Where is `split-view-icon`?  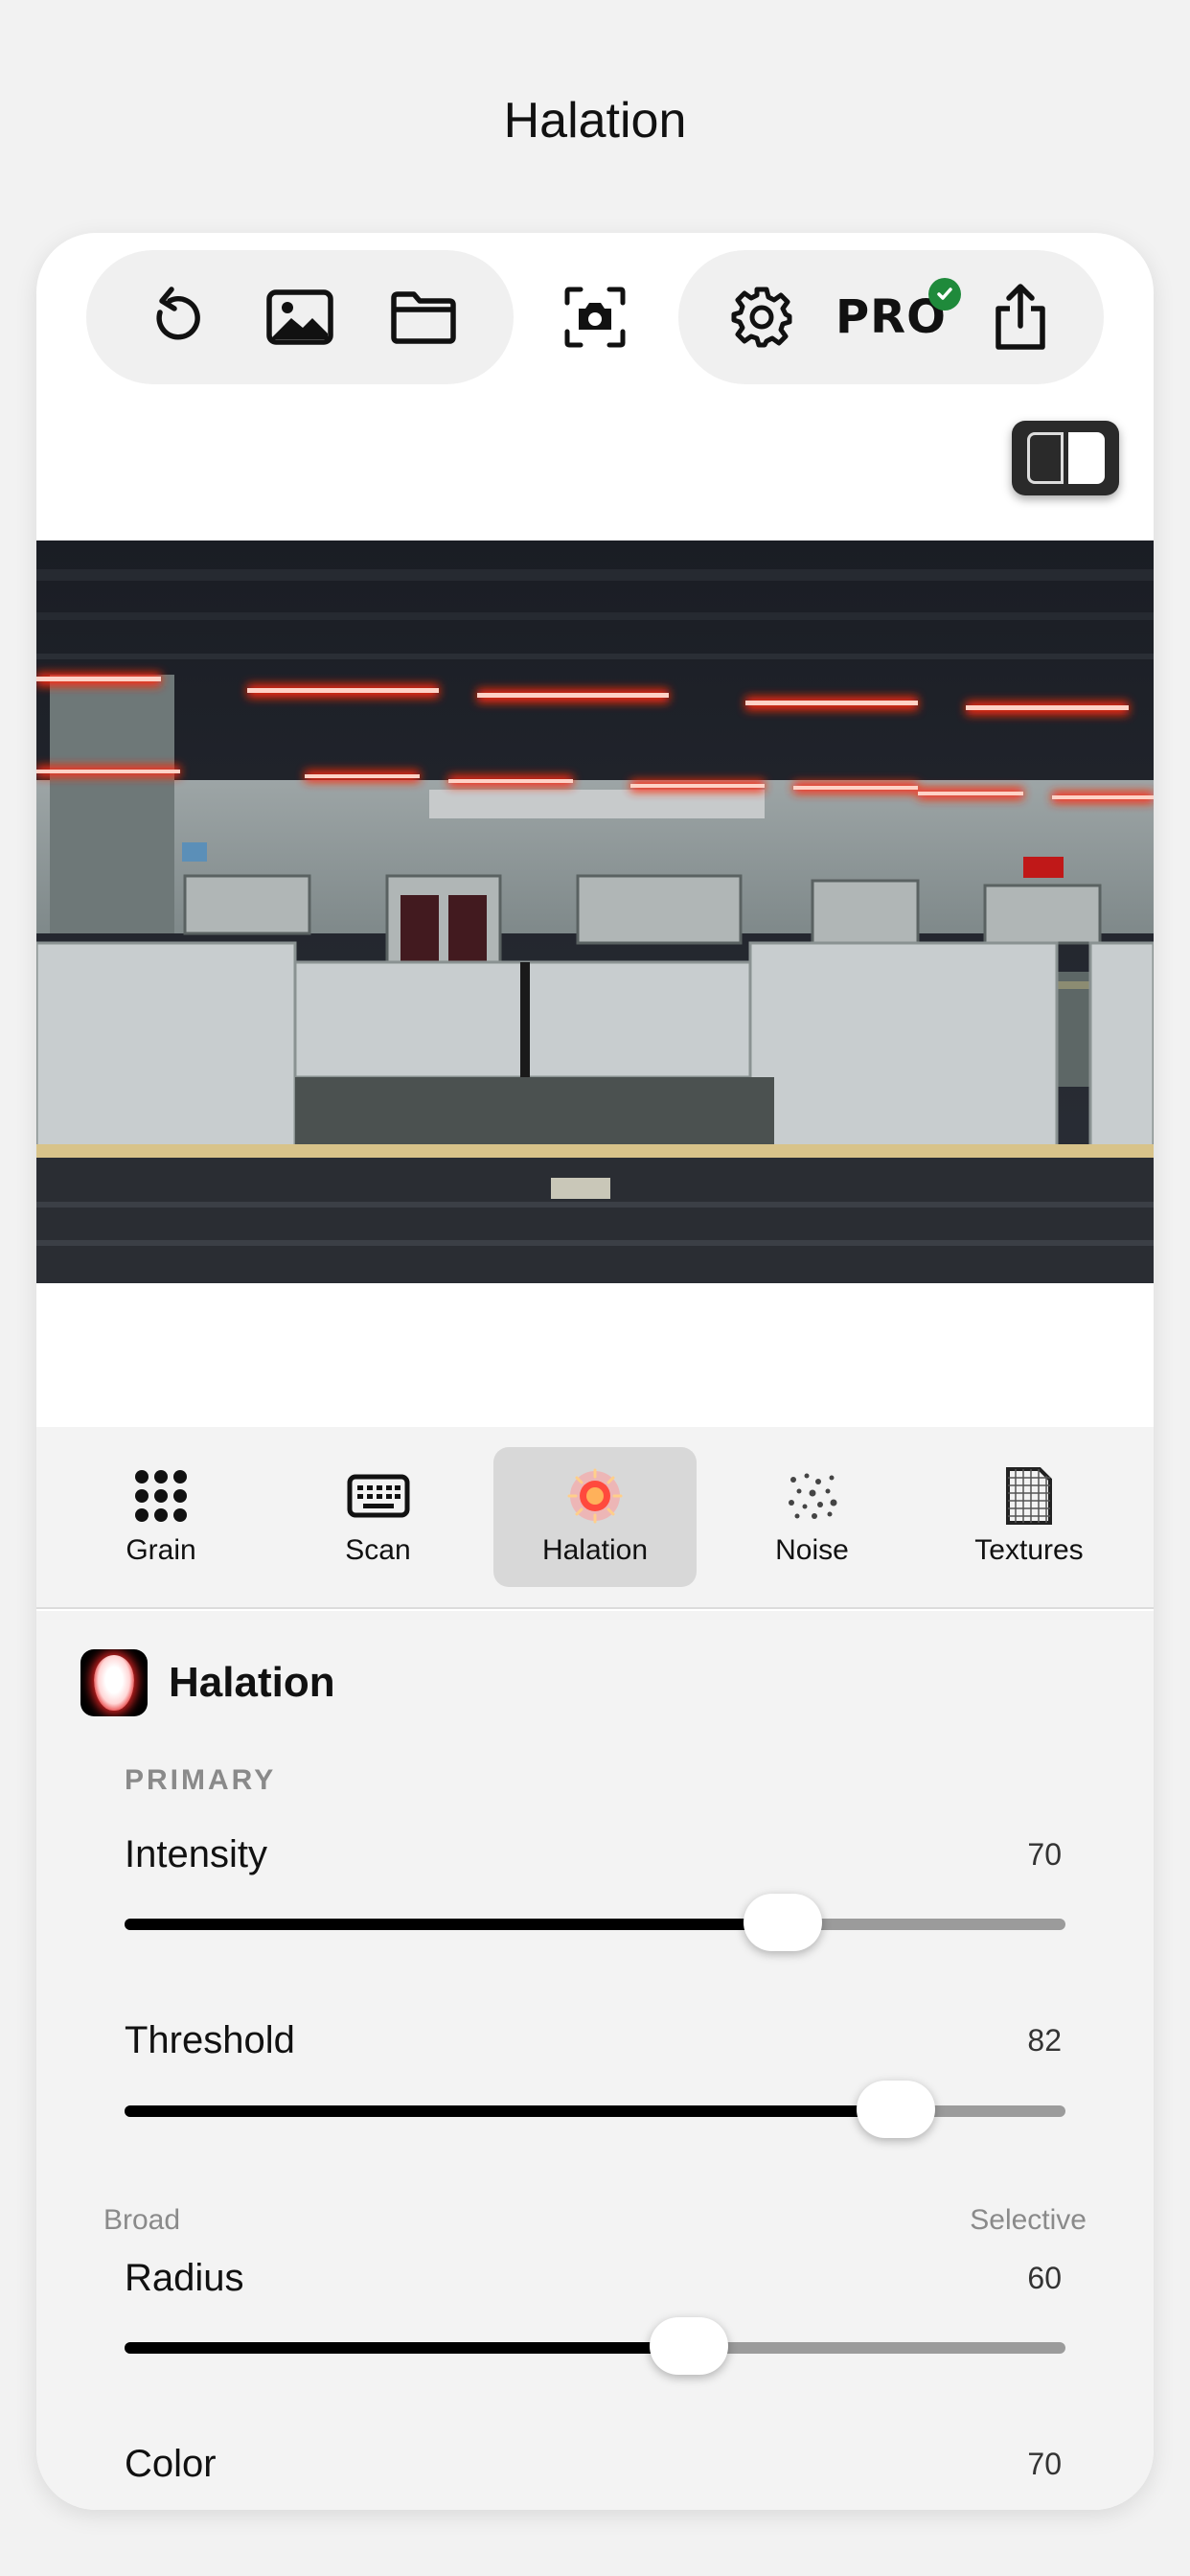
split-view-icon is located at coordinates (1045, 458).